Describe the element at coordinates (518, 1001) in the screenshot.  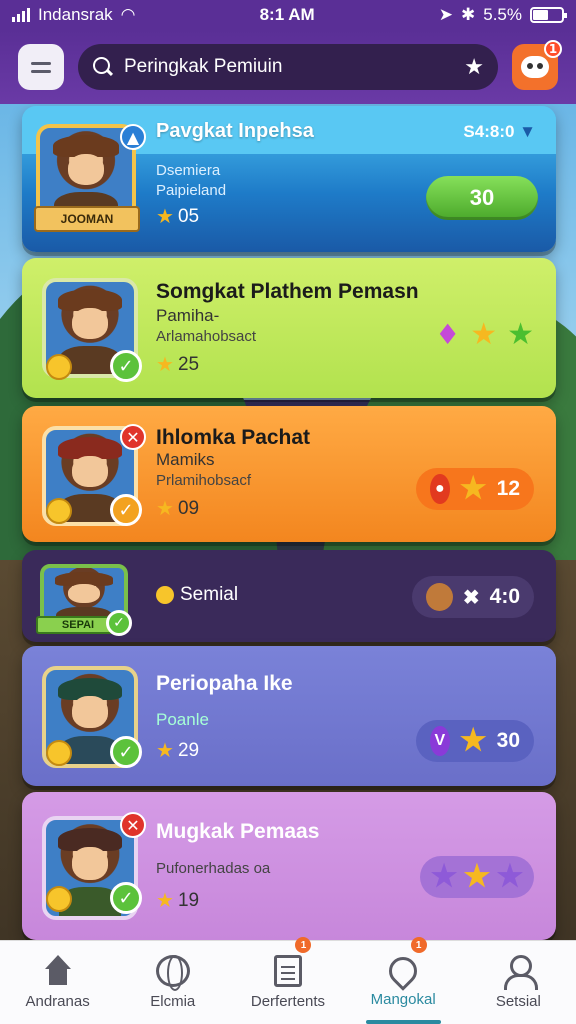
I see `nav-label: Setsial` at that location.